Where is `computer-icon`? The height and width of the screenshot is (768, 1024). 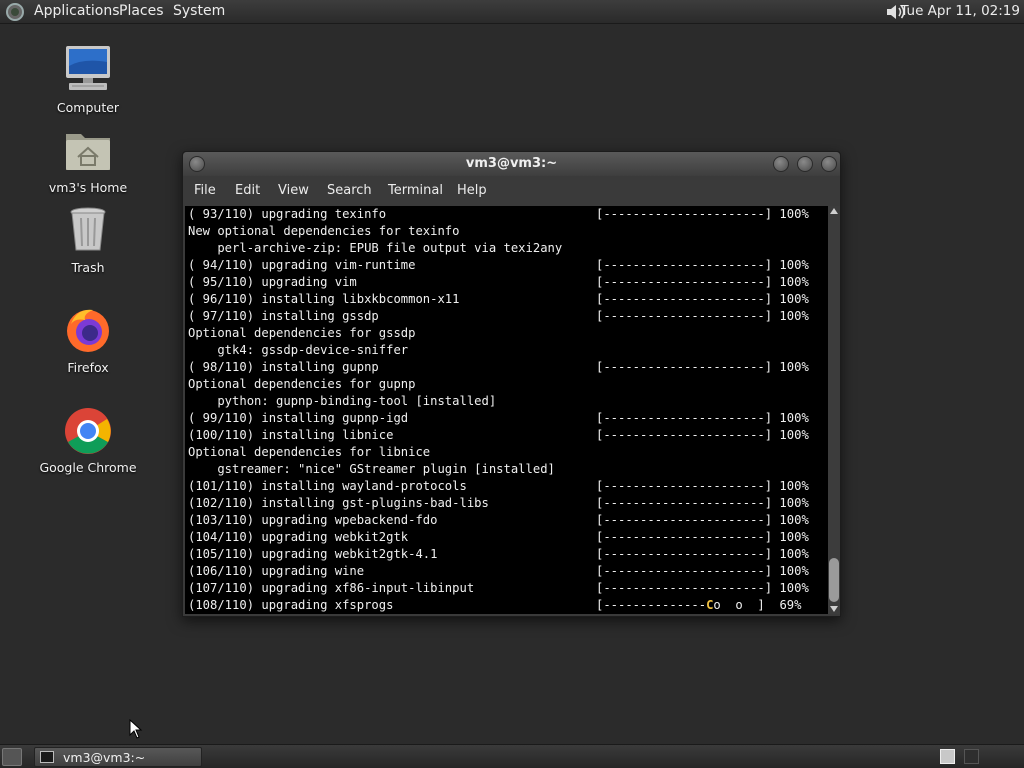
computer-icon is located at coordinates (88, 68).